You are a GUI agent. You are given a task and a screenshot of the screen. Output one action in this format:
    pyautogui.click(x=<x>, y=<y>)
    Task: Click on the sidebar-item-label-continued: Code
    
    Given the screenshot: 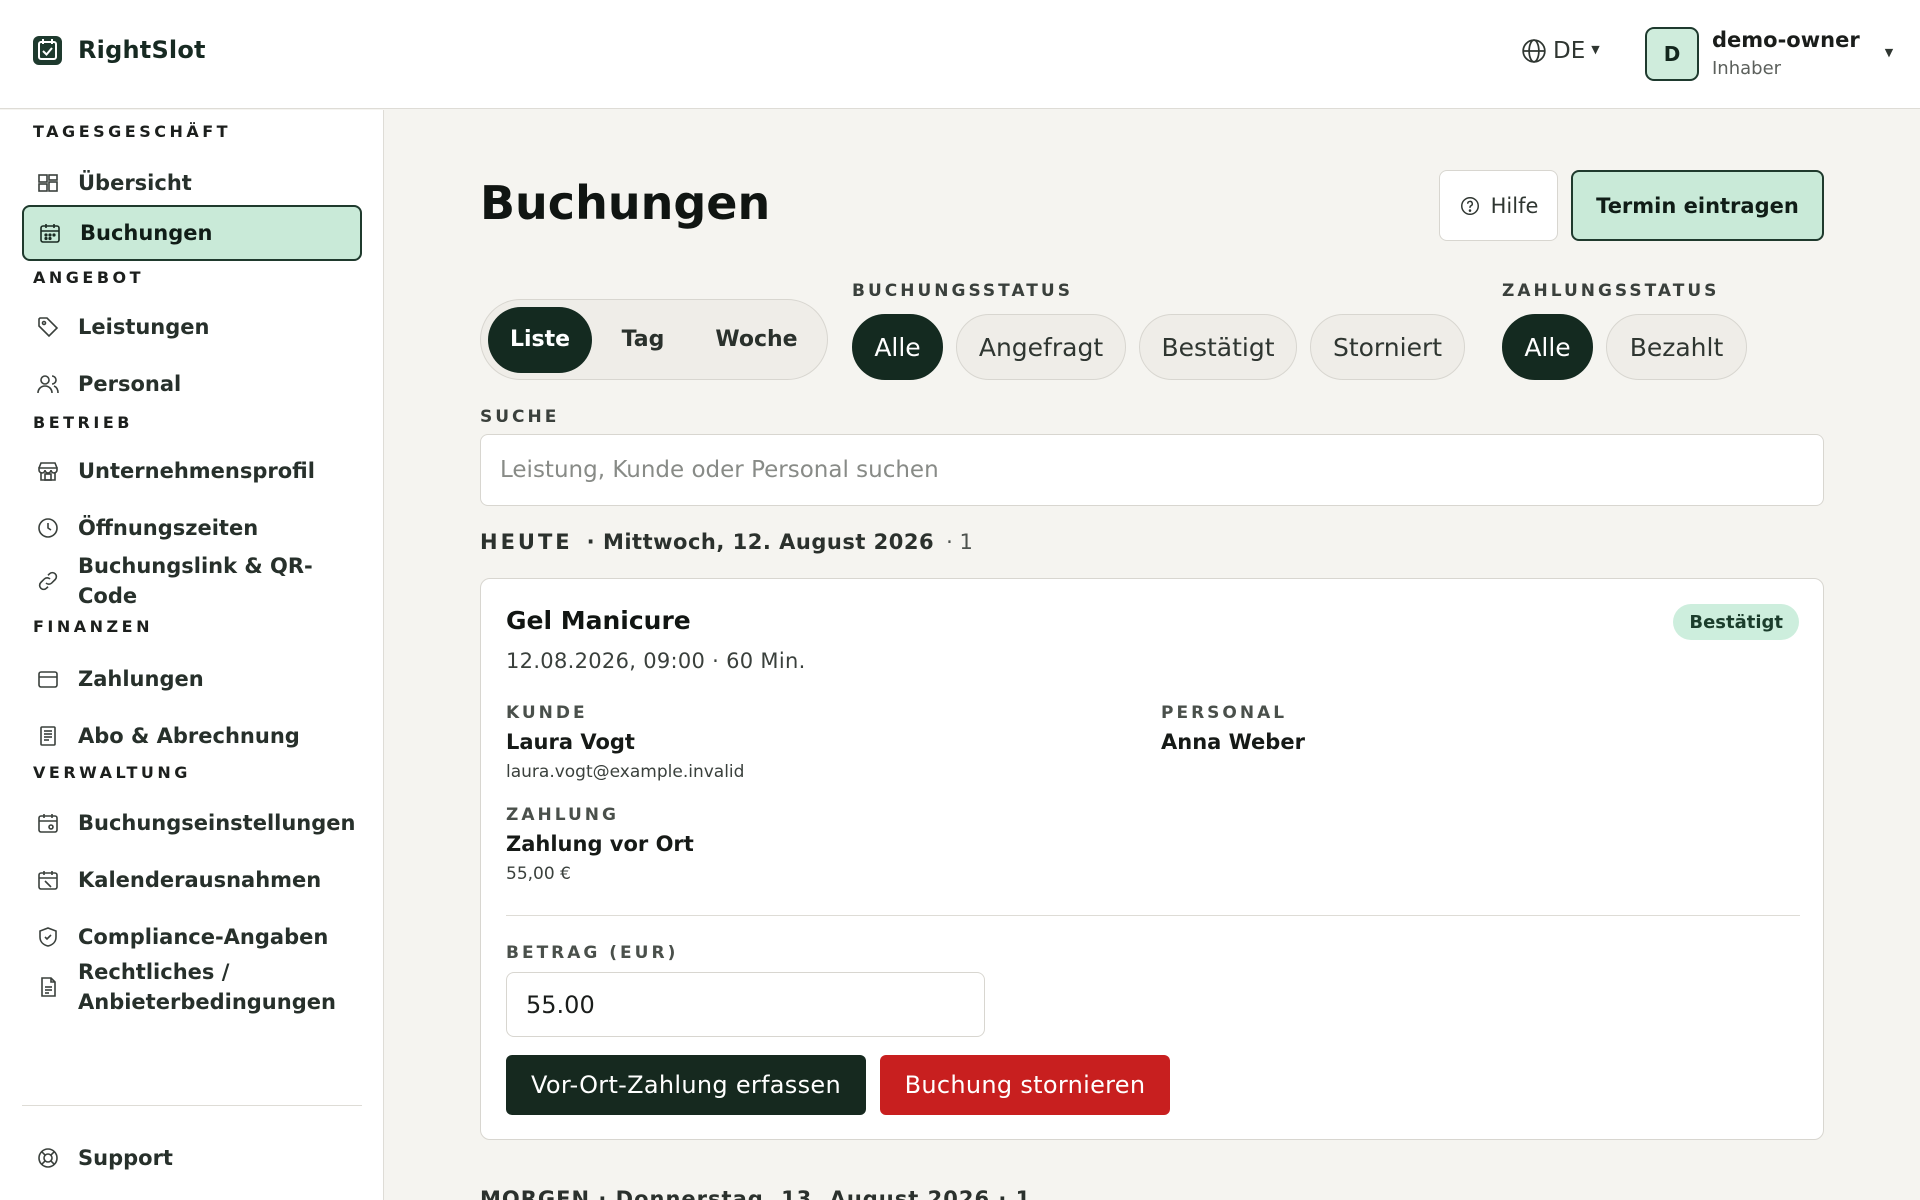 What is the action you would take?
    pyautogui.click(x=108, y=596)
    